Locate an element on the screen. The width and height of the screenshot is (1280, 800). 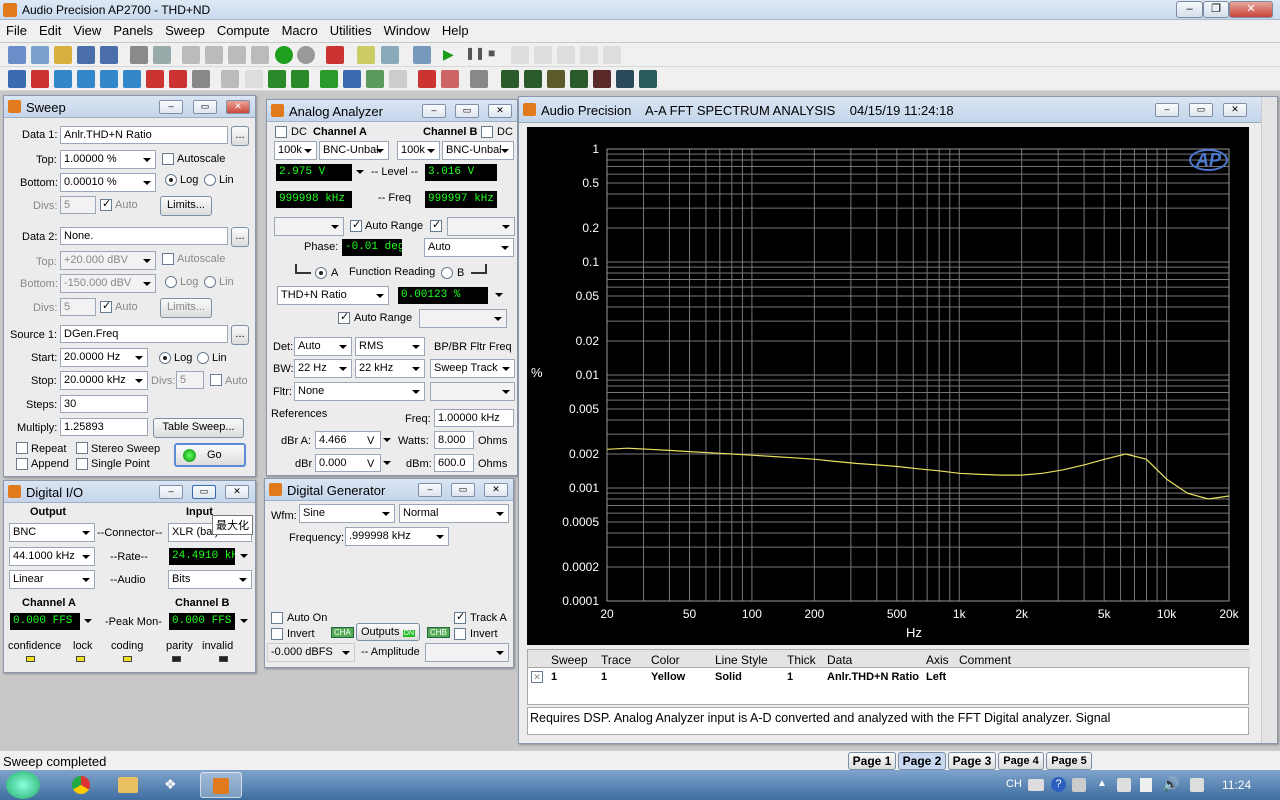
switcher-icon is located at coordinates (109, 79).